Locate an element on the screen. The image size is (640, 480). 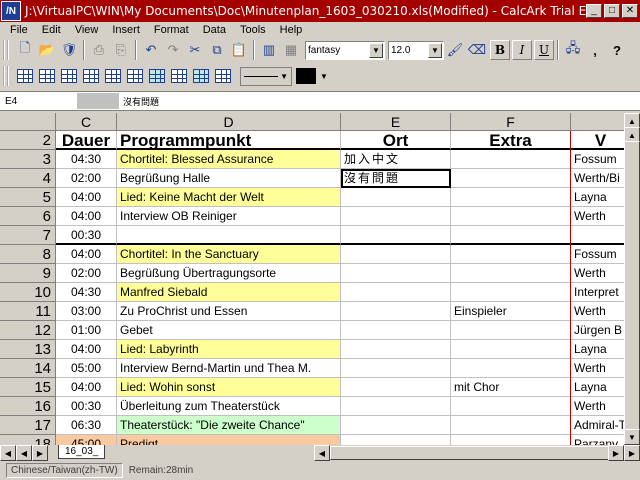
cell-v: Fossum is located at coordinates (597, 159).